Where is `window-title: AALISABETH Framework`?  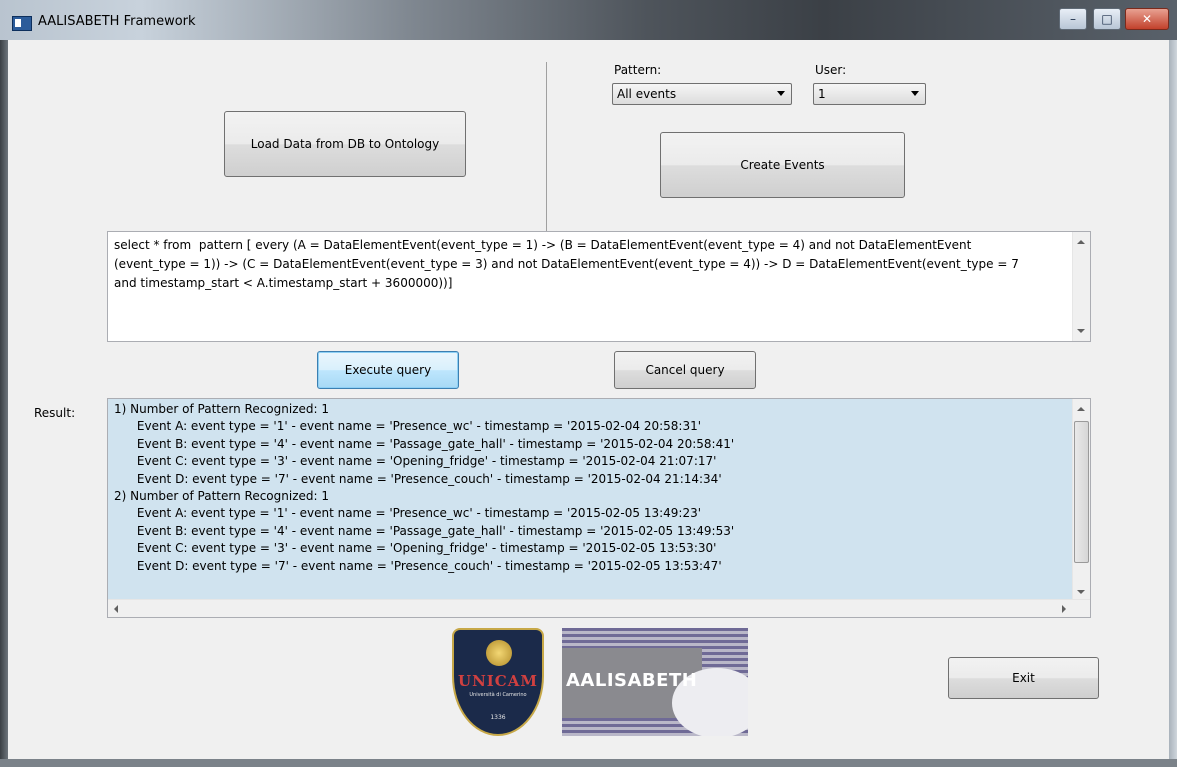 window-title: AALISABETH Framework is located at coordinates (117, 21).